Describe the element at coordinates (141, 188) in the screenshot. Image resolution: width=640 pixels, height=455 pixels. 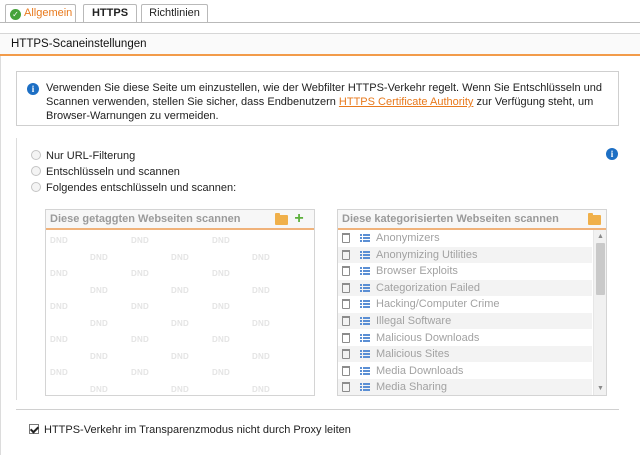
I see `radio-label: Folgendes entschlüsseln und scannen:` at that location.